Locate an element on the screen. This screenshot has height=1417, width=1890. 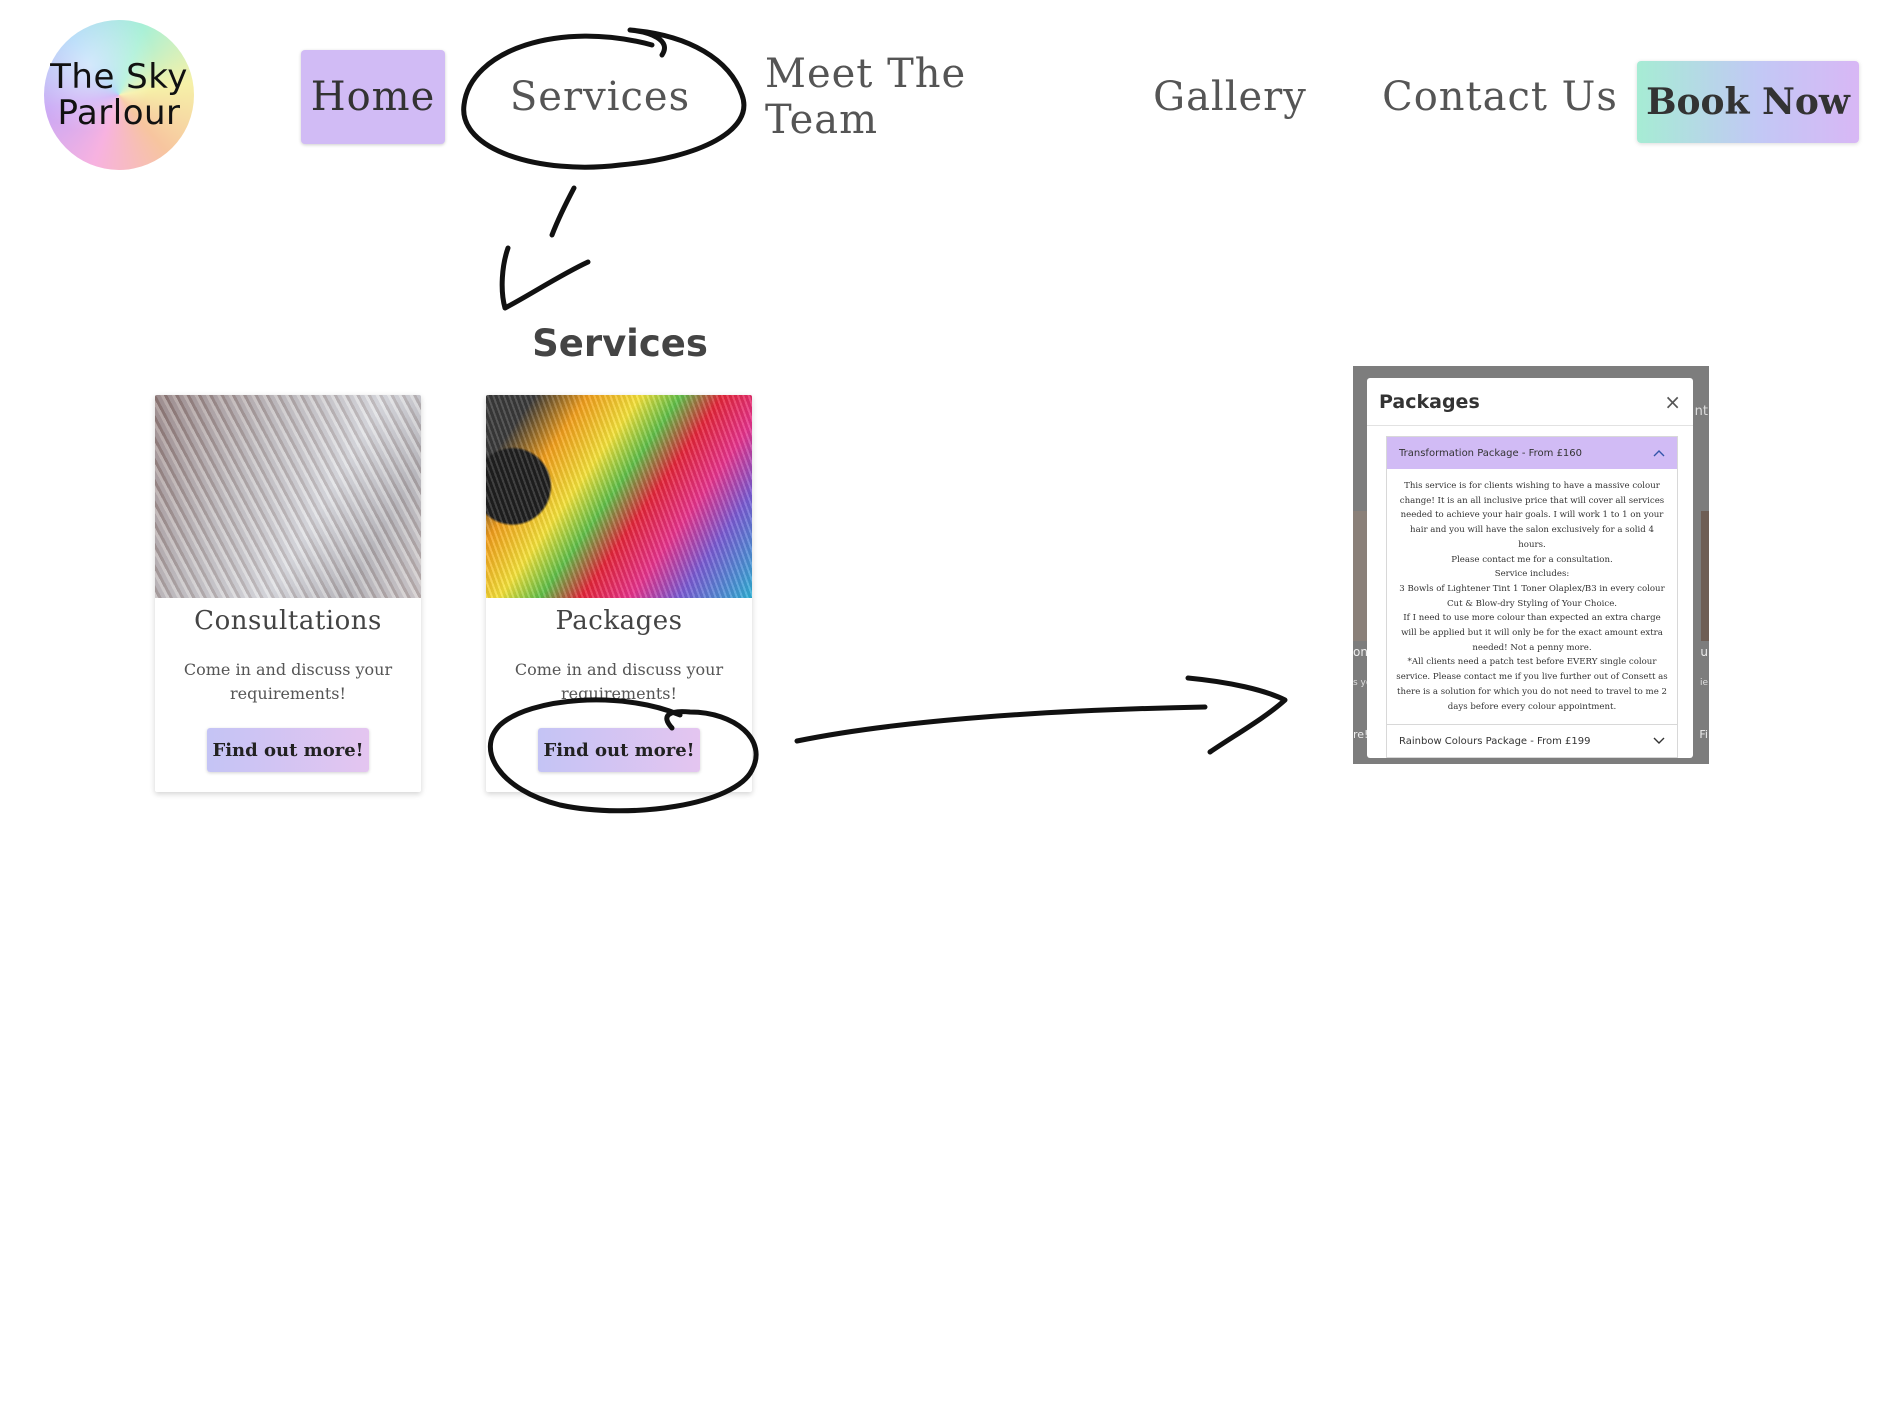
modal-title: Packages is located at coordinates (1429, 401).